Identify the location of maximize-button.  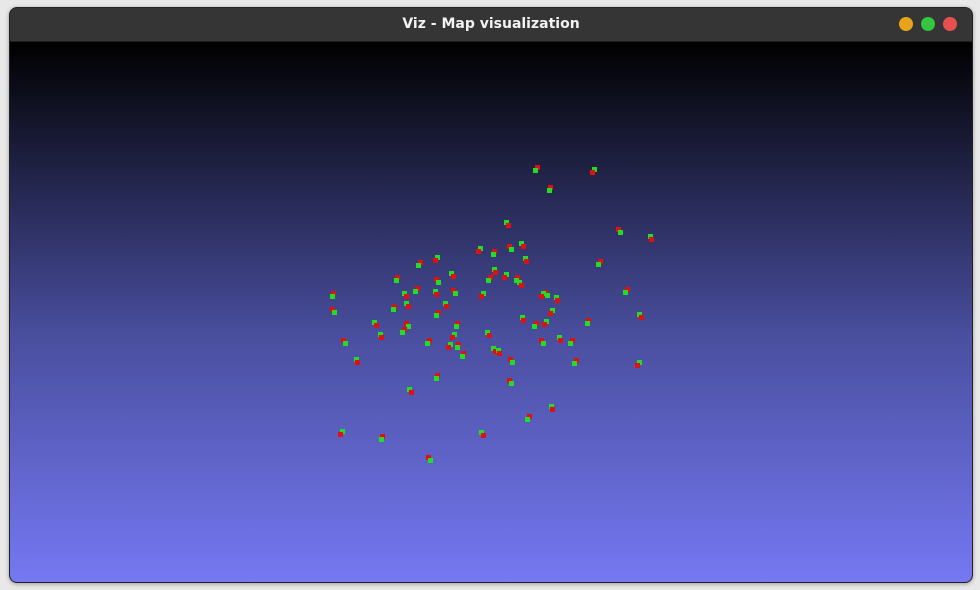
(928, 24).